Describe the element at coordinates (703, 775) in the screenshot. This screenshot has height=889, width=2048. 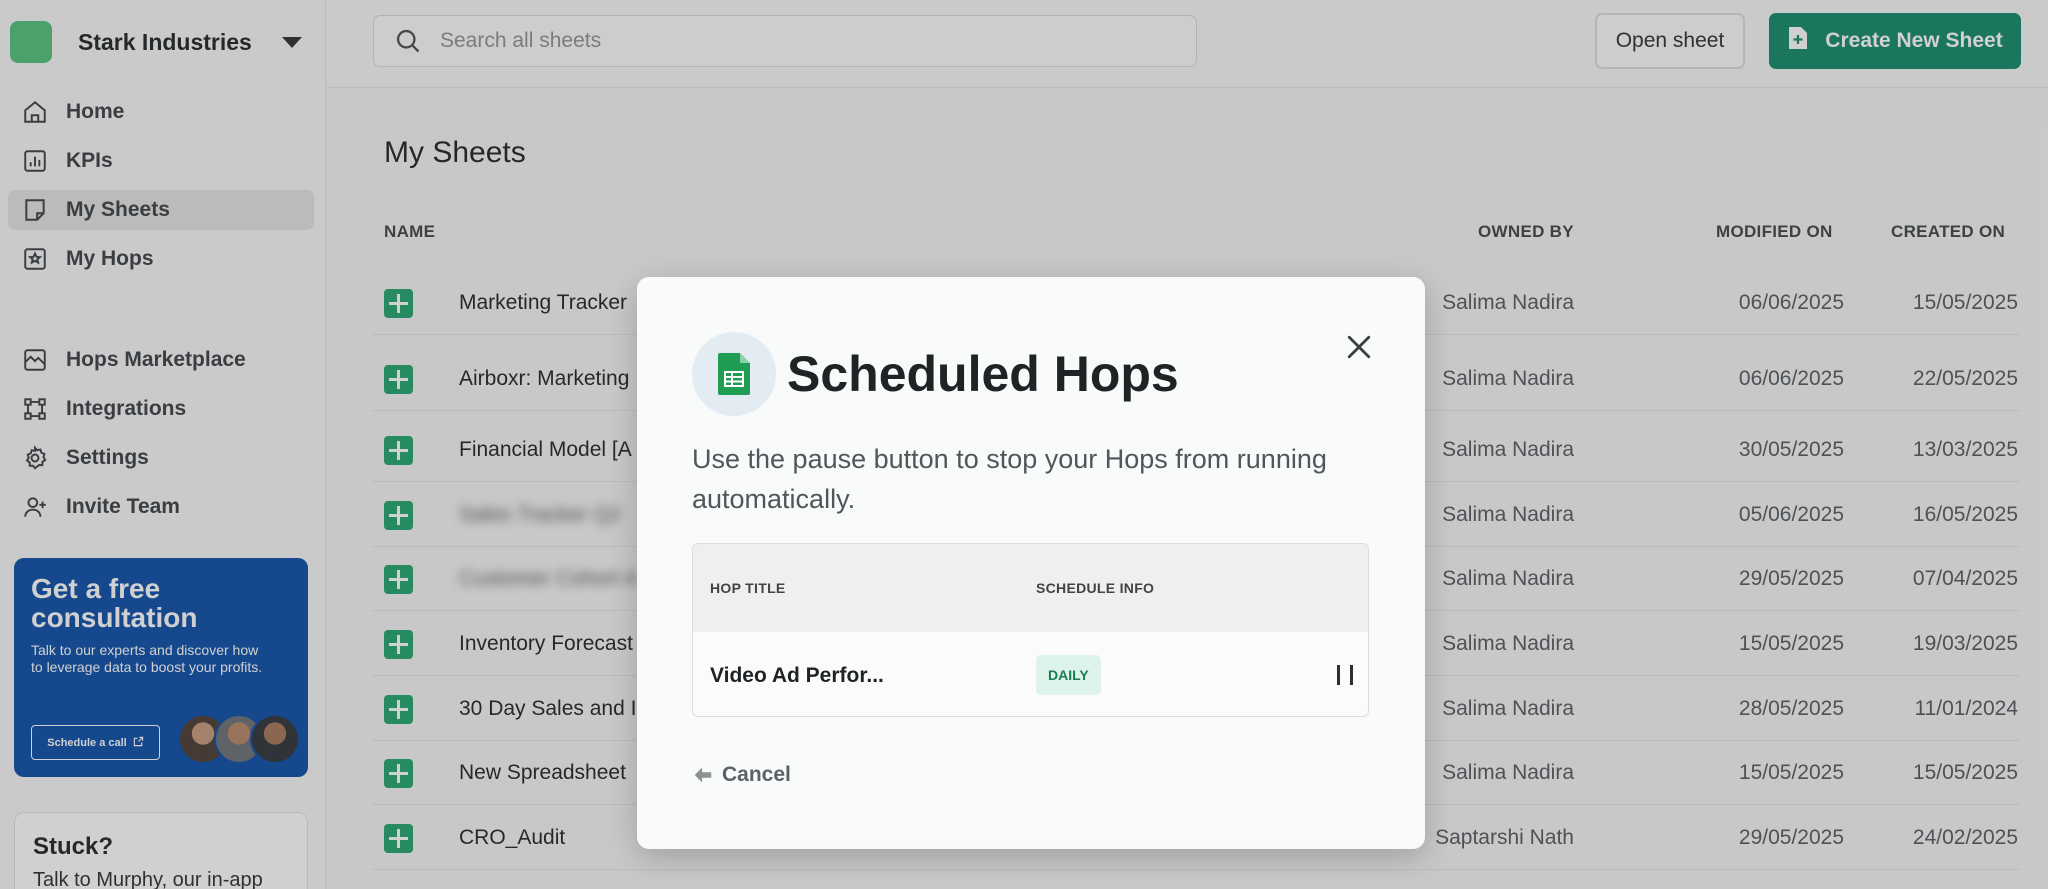
I see `arrow-left-icon` at that location.